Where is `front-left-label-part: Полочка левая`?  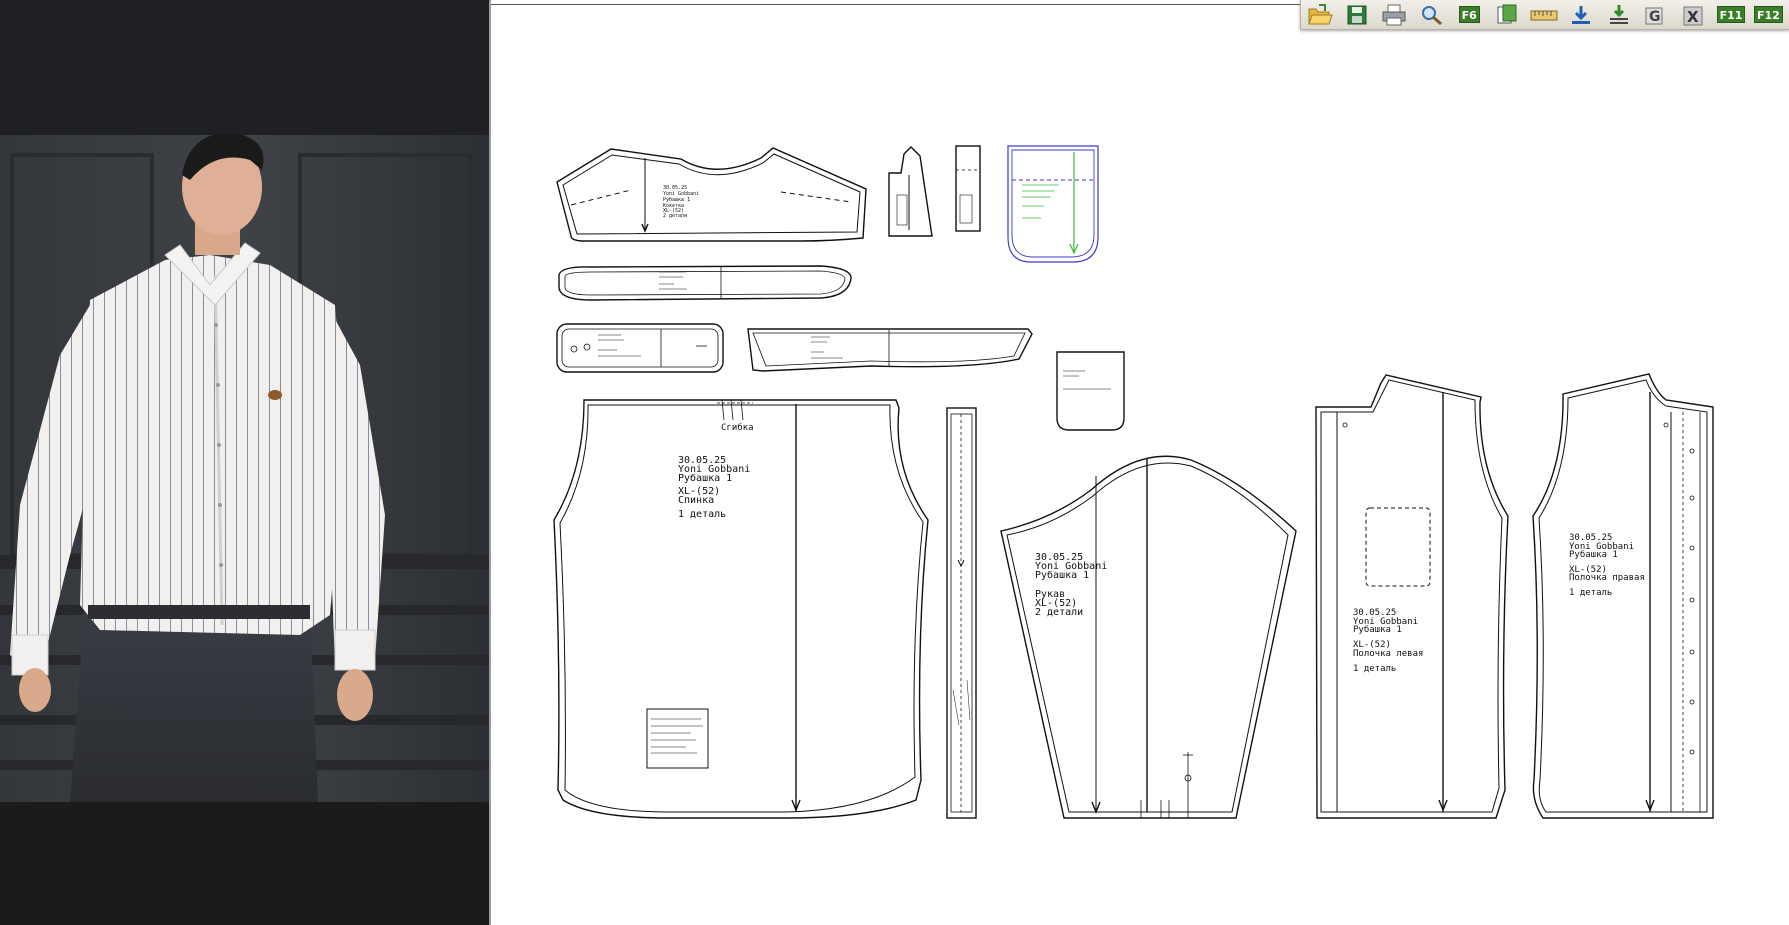
front-left-label-part: Полочка левая is located at coordinates (1388, 654).